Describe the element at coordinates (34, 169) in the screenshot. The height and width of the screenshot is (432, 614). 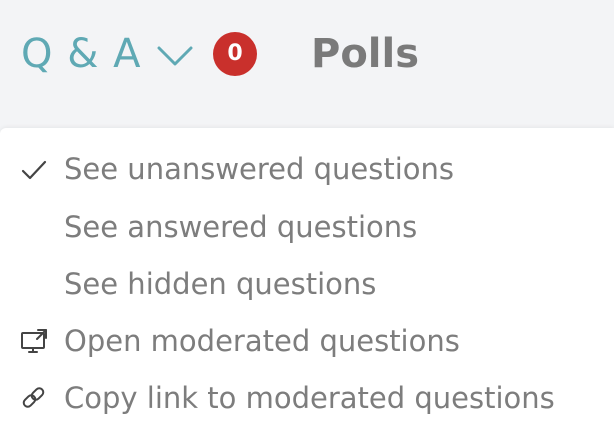
I see `checkmark-icon` at that location.